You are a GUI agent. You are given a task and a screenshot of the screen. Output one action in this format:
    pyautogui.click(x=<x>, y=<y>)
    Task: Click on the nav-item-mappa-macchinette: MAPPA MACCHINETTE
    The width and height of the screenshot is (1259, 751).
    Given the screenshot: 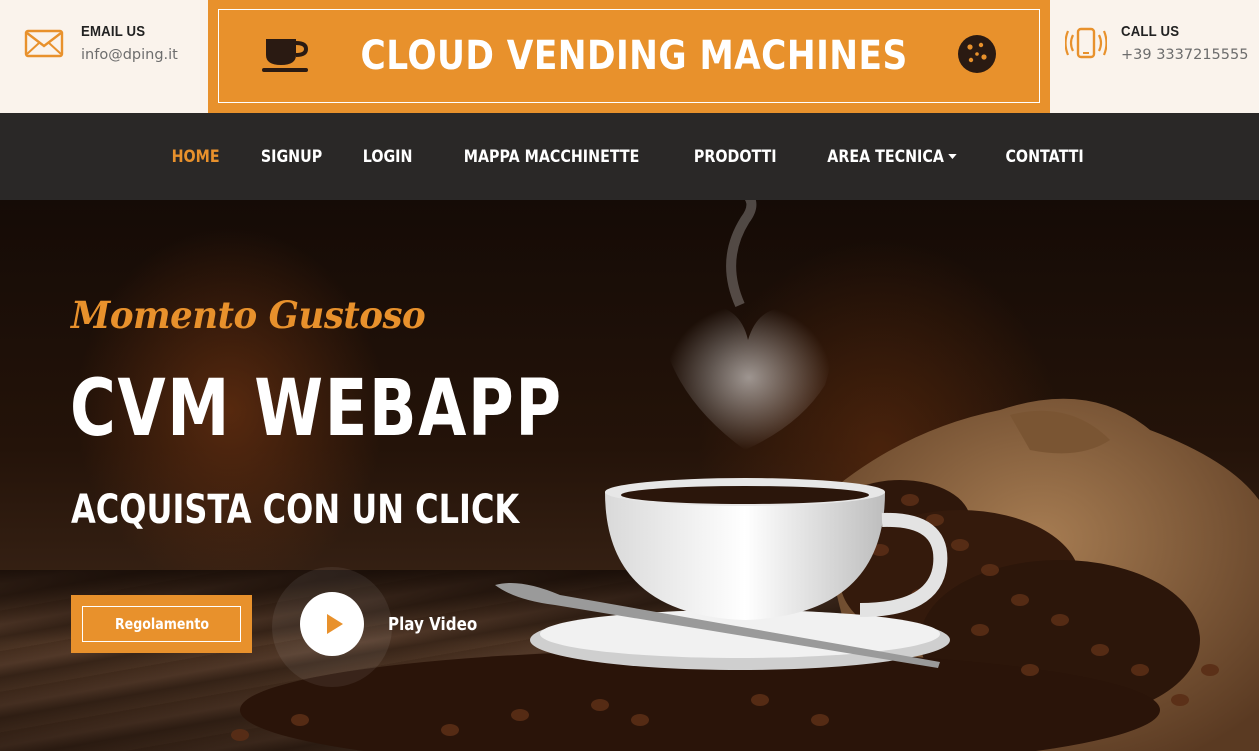 What is the action you would take?
    pyautogui.click(x=552, y=157)
    